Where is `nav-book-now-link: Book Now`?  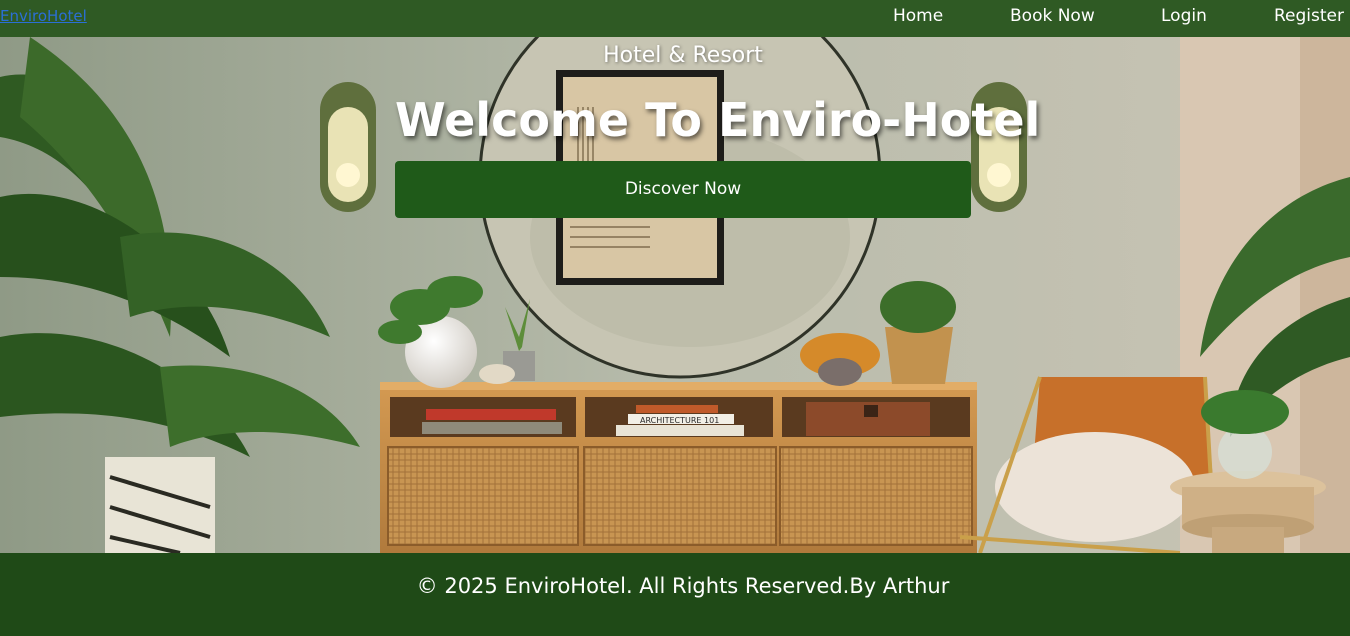 nav-book-now-link: Book Now is located at coordinates (1052, 16).